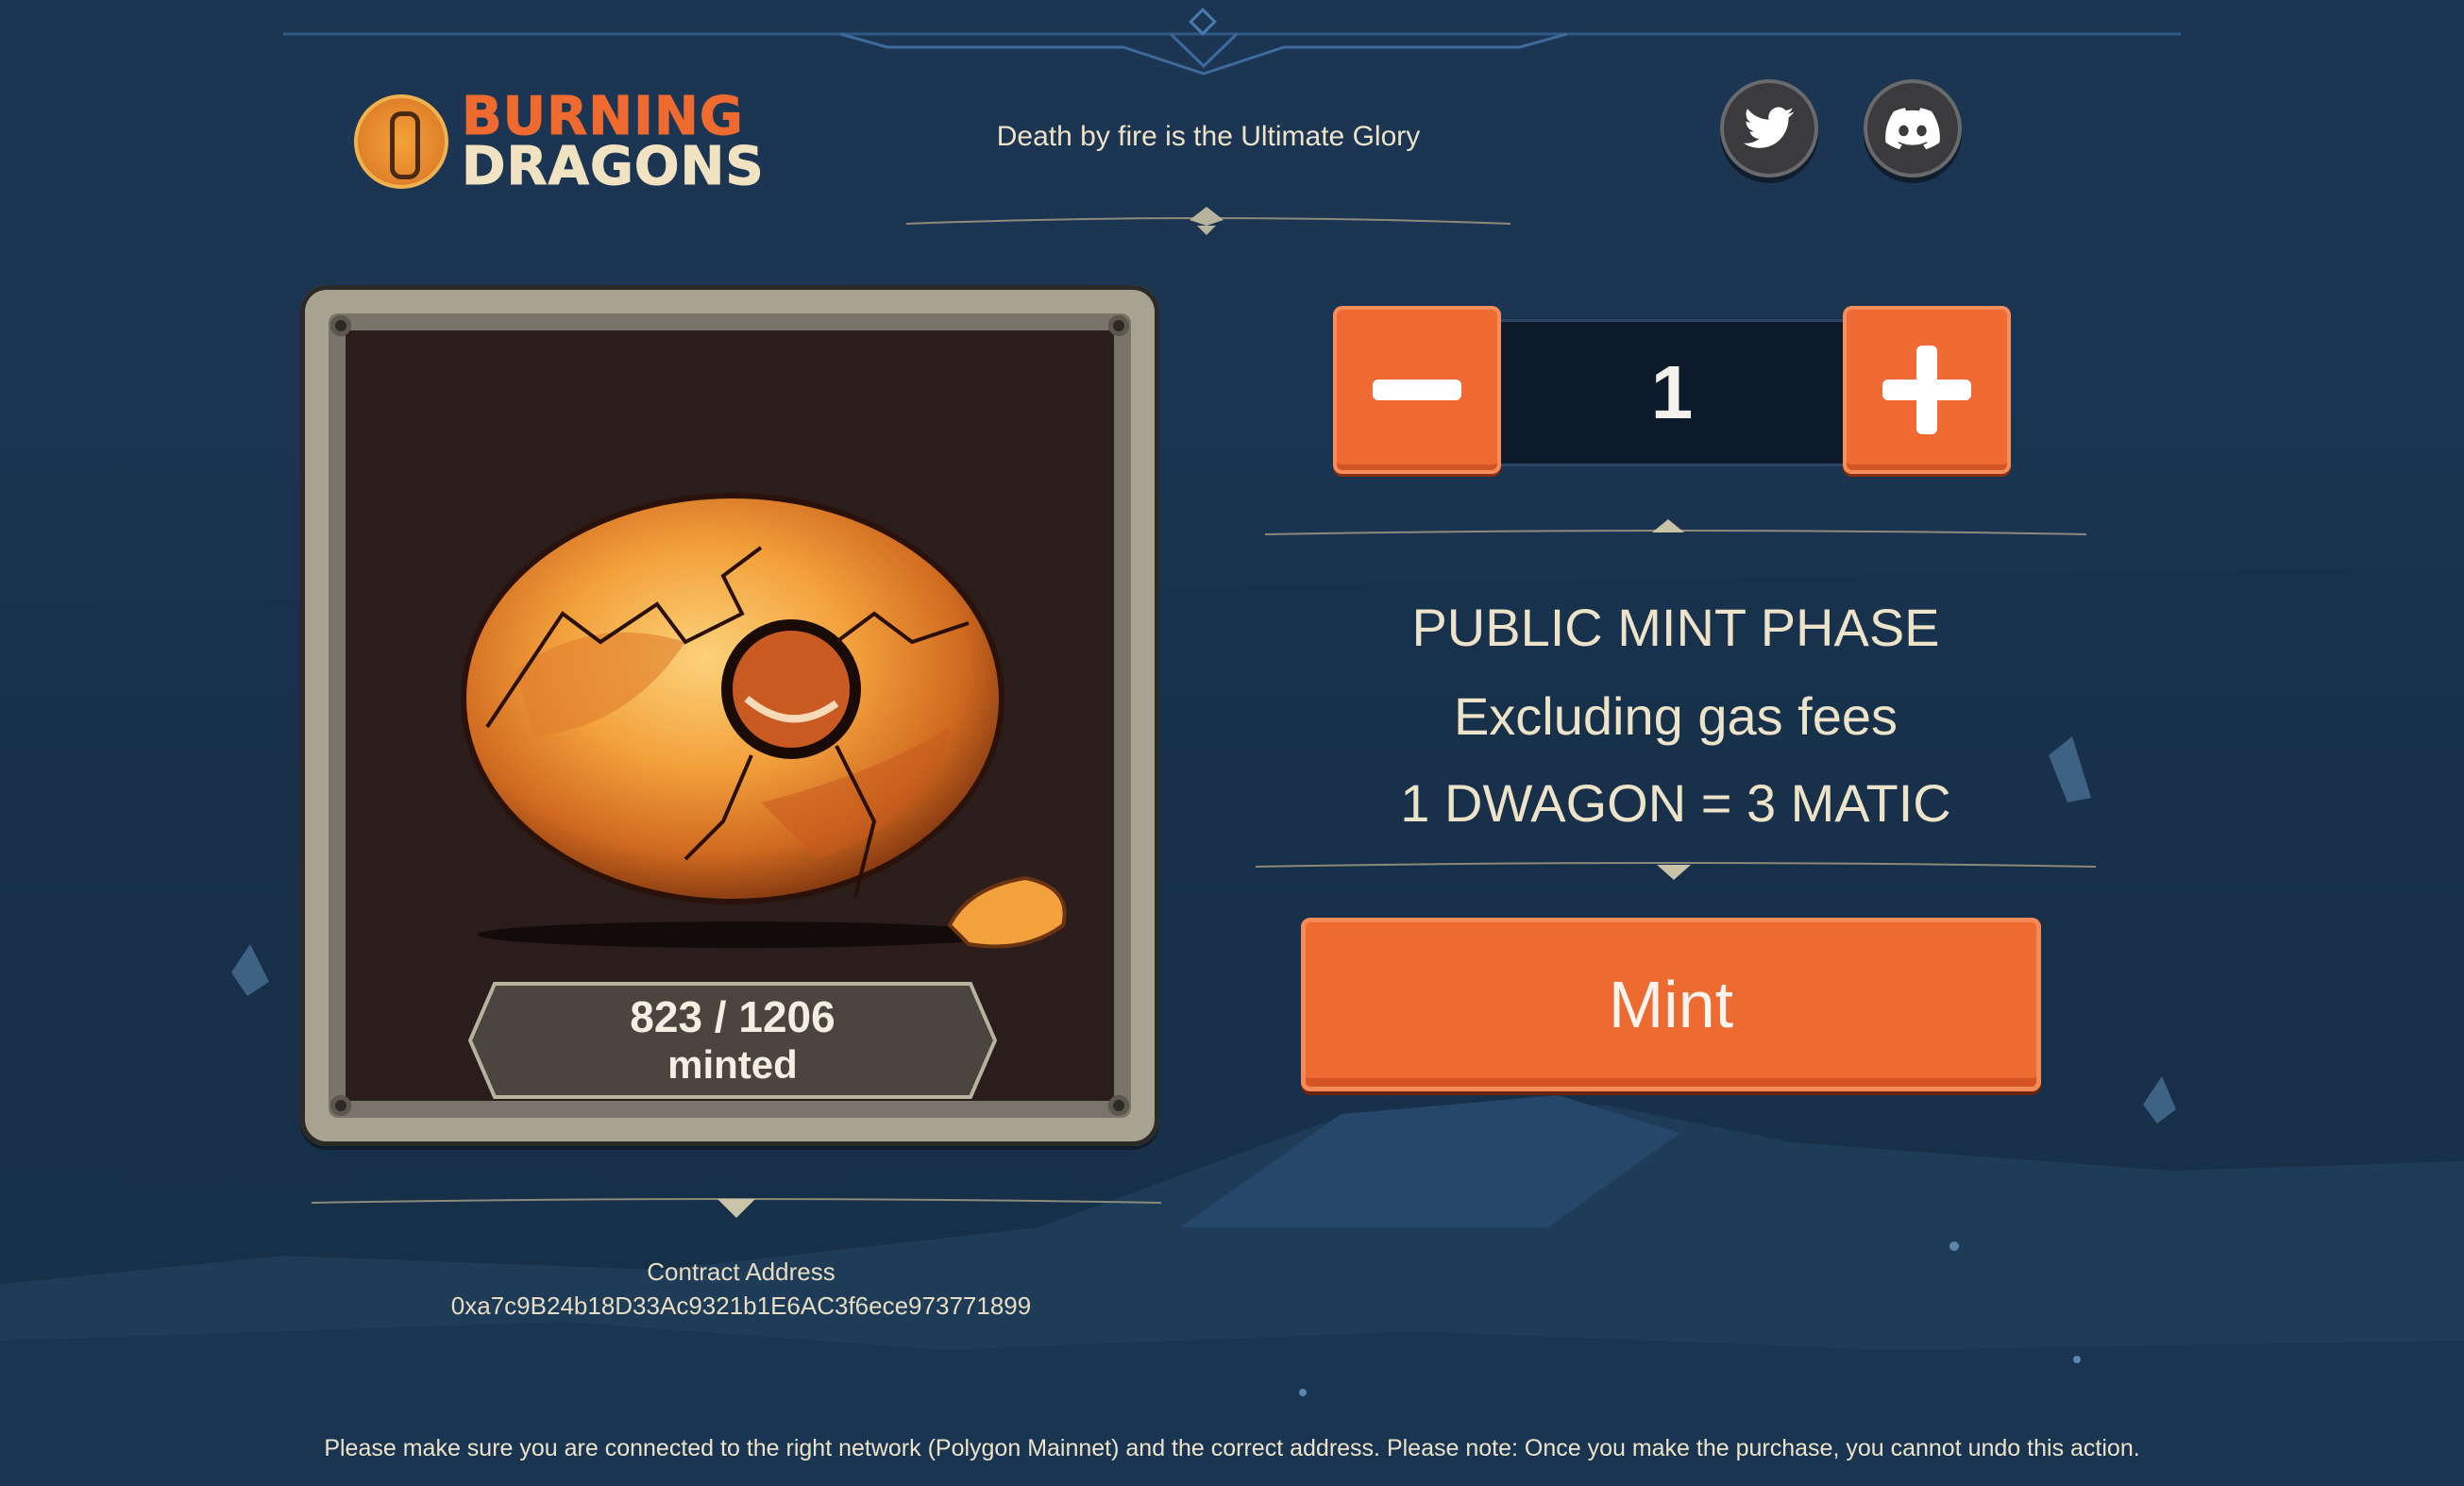 The width and height of the screenshot is (2464, 1486). Describe the element at coordinates (1675, 627) in the screenshot. I see `mint-phase-title: PUBLIC MINT PHASE` at that location.